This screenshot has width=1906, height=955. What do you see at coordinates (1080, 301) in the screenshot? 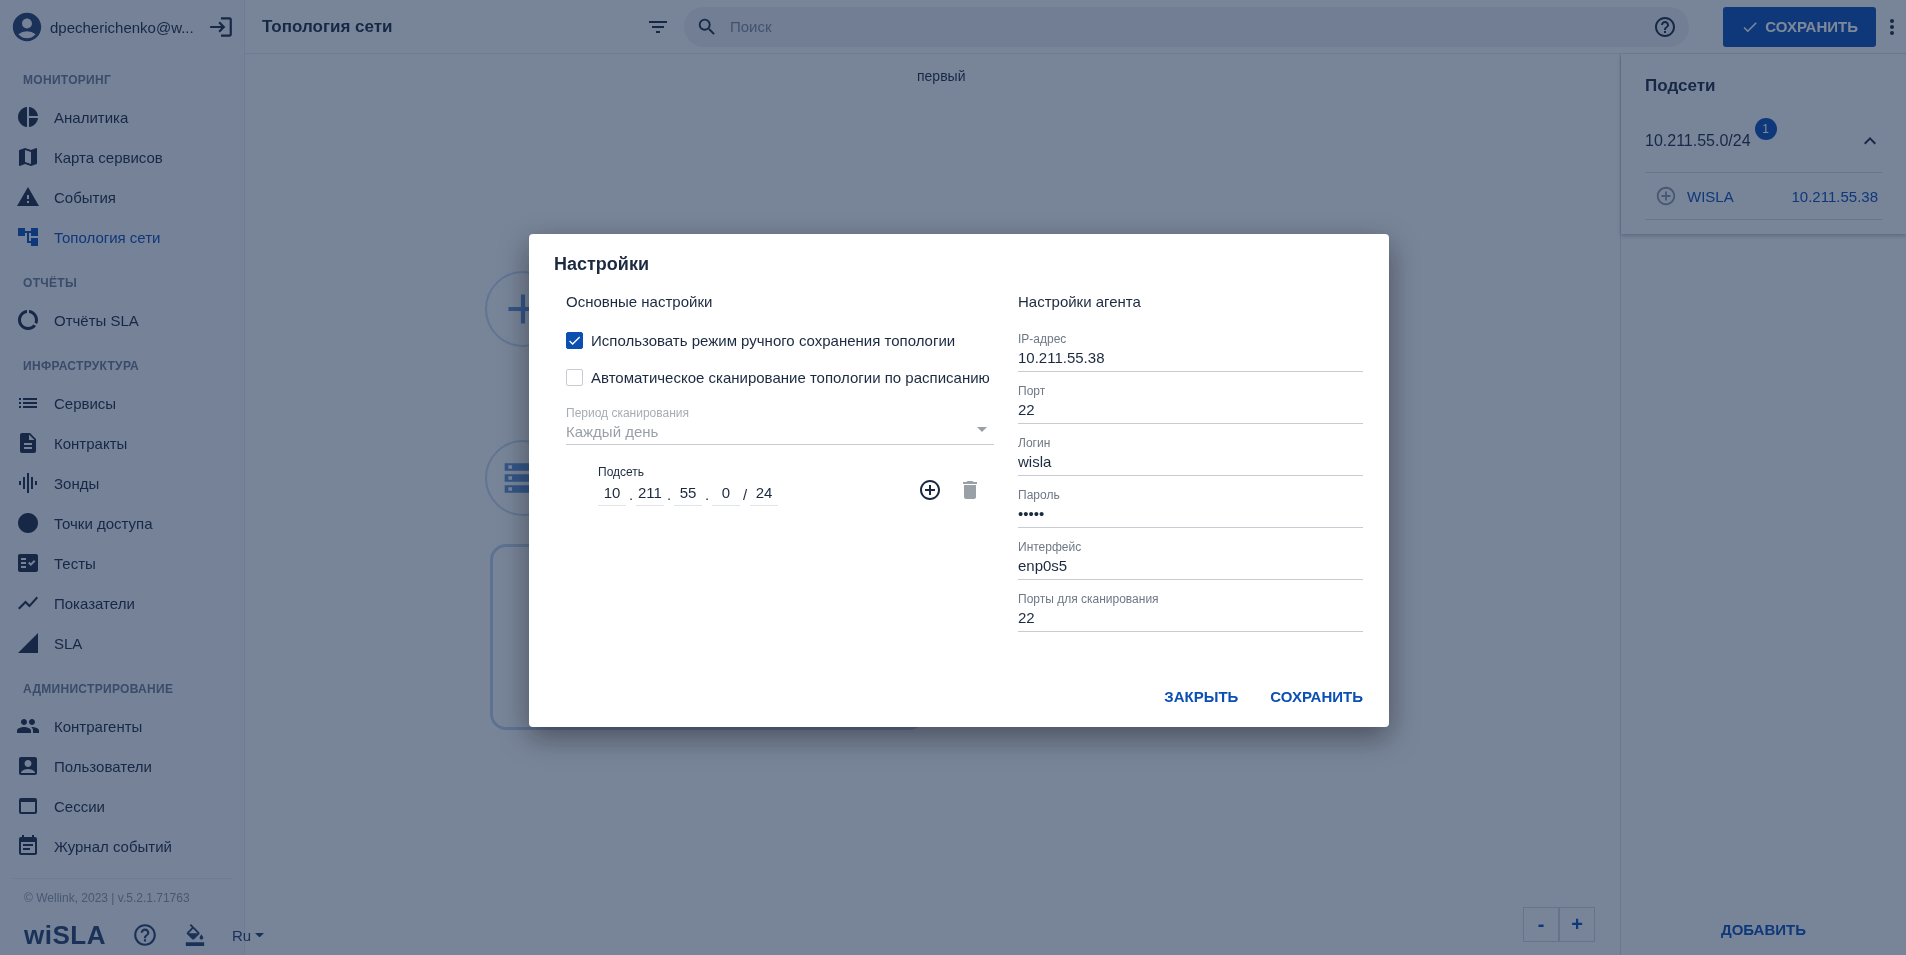
I see `section-heading: Настройки агента` at bounding box center [1080, 301].